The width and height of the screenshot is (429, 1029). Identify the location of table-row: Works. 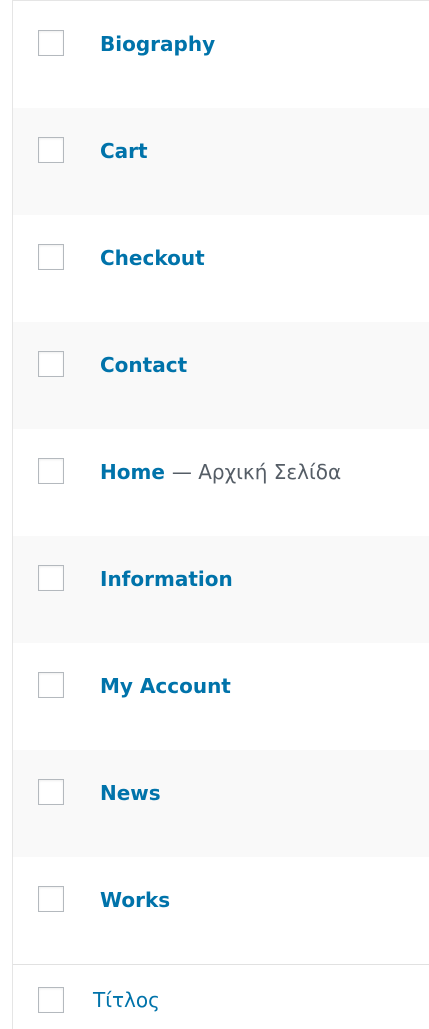
(221, 910).